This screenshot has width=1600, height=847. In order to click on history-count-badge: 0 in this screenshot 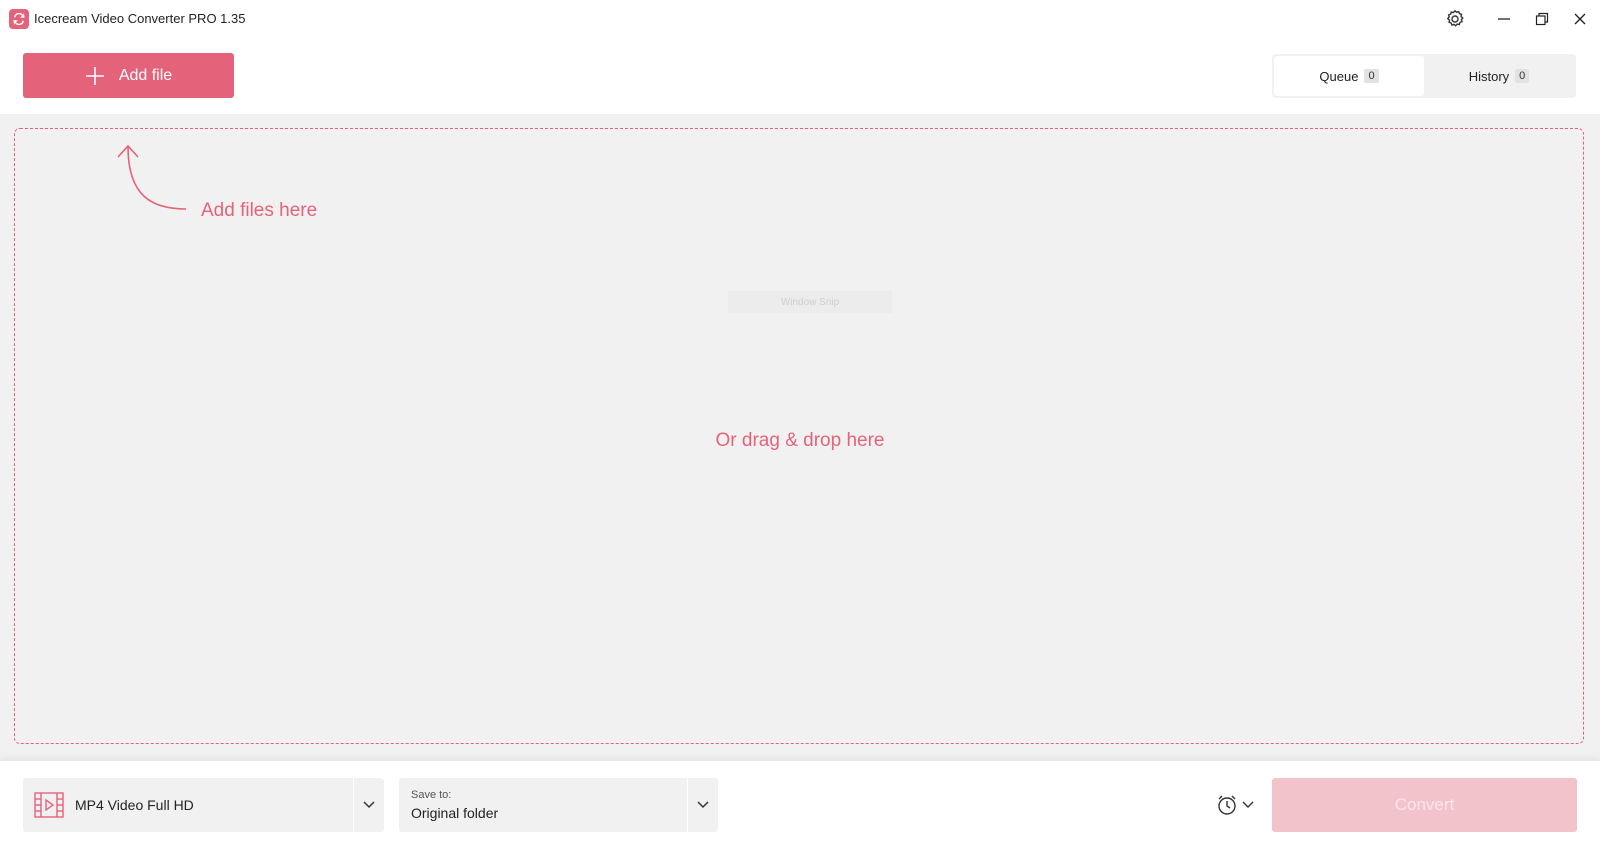, I will do `click(1522, 76)`.